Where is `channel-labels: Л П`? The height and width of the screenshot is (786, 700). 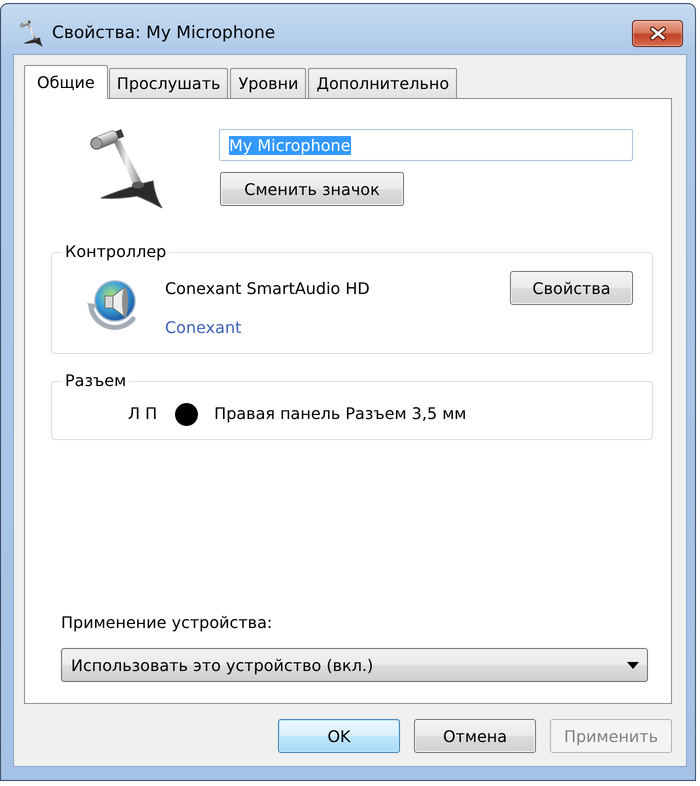
channel-labels: Л П is located at coordinates (143, 414).